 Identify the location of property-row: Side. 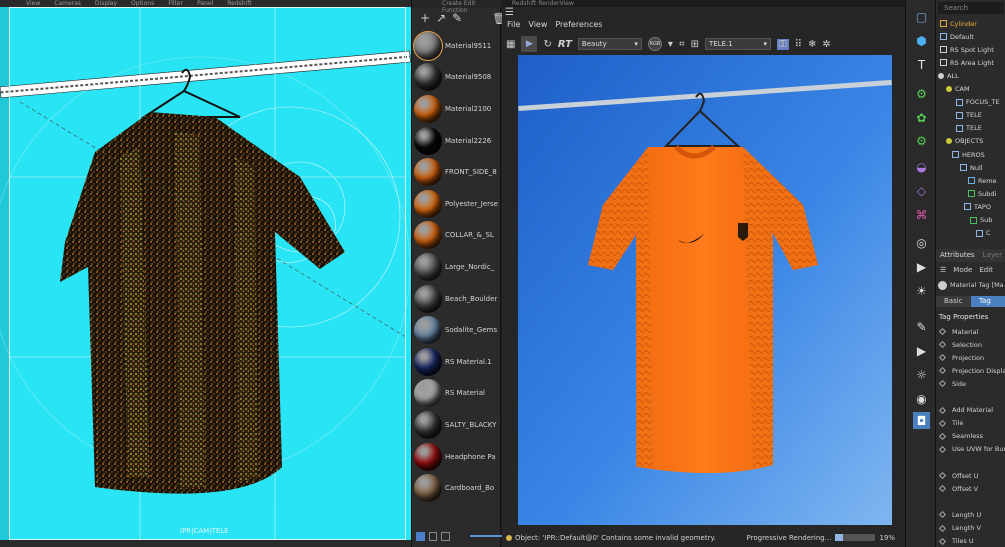
(952, 383).